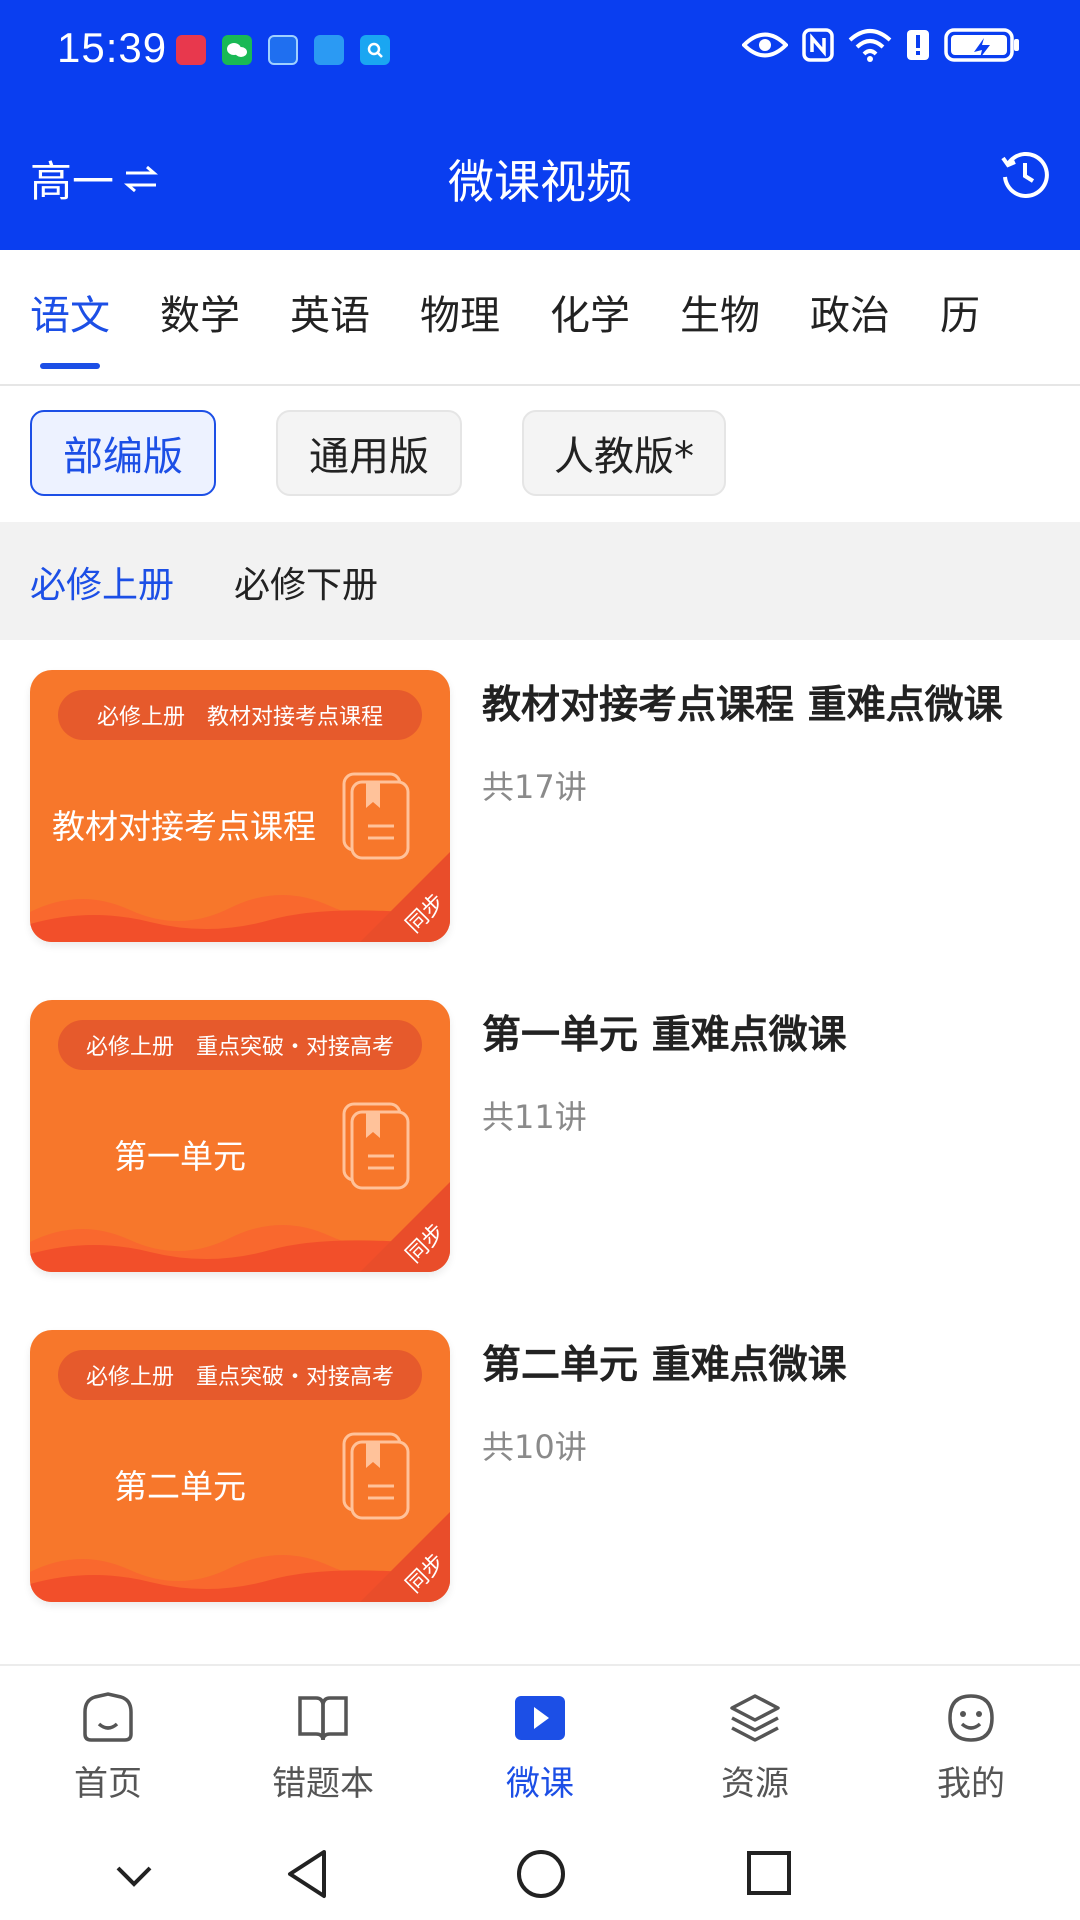  Describe the element at coordinates (369, 453) in the screenshot. I see `edition-chip-tongyong: 通用版` at that location.